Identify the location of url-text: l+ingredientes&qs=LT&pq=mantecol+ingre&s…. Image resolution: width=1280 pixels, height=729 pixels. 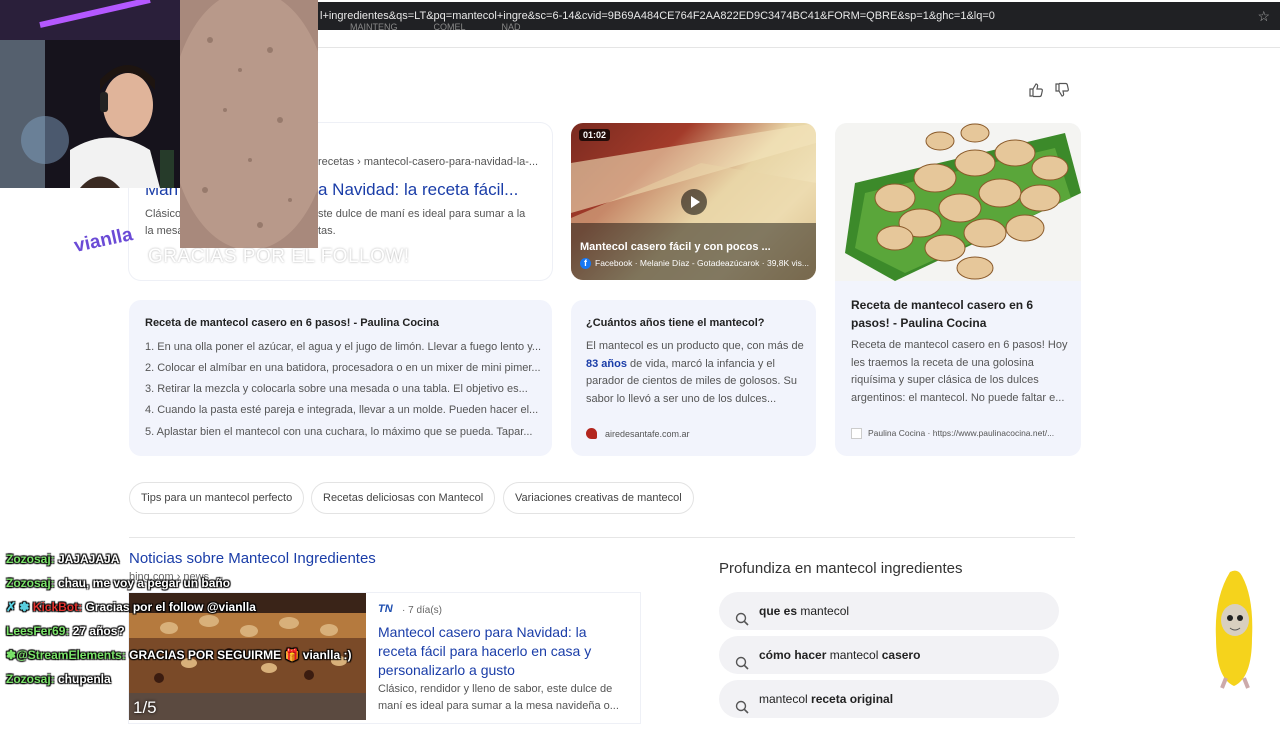
(657, 16).